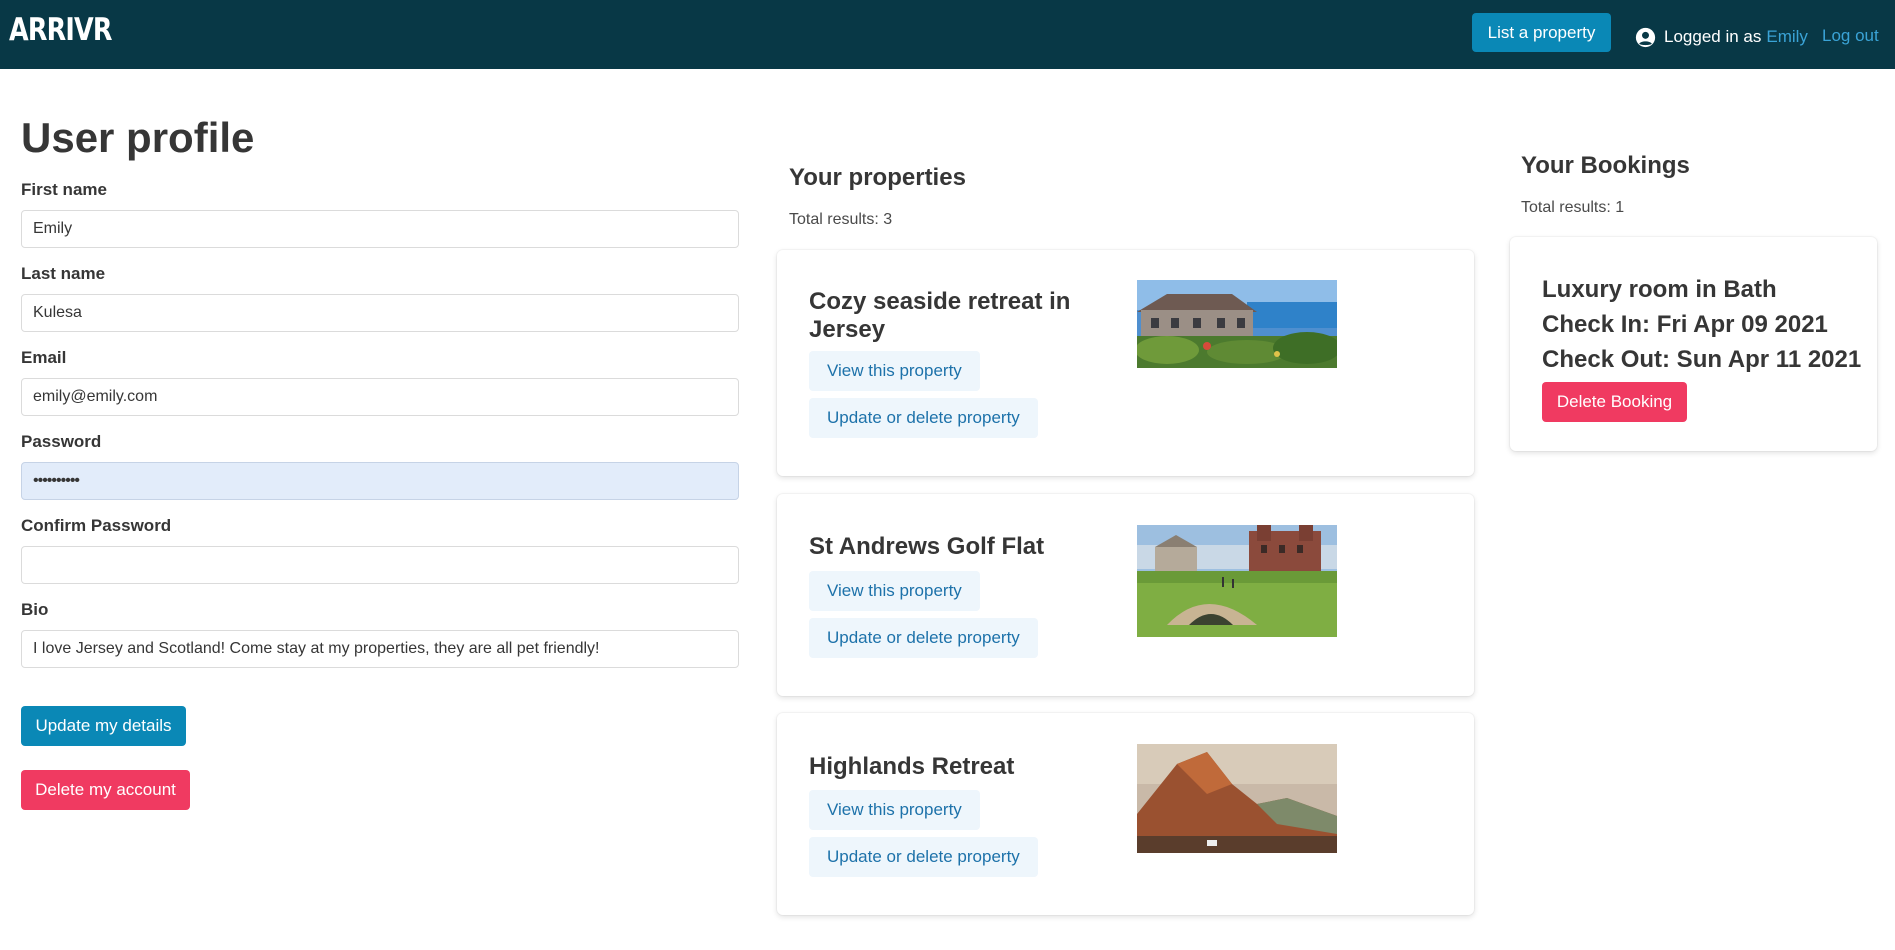  I want to click on booking-name: Luxury room in Bath, so click(1659, 289).